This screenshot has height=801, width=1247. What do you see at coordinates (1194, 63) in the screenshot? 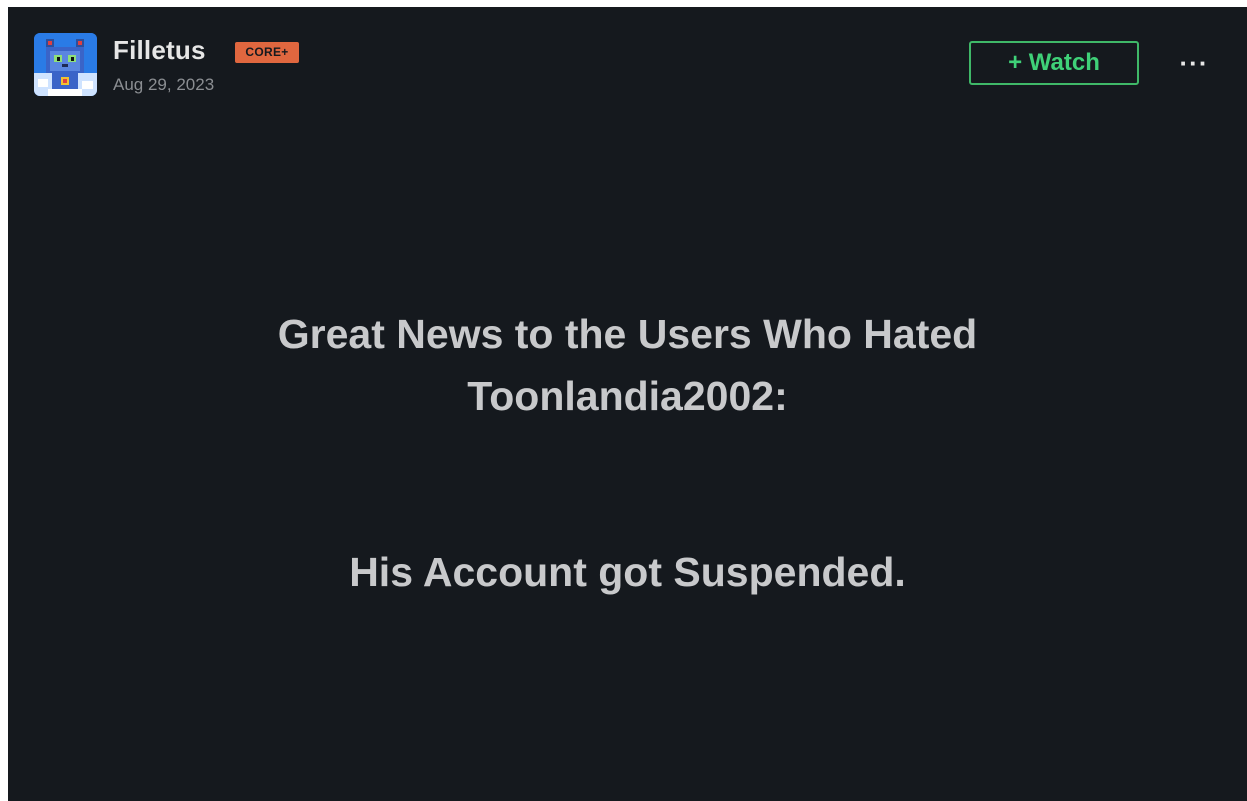
I see `more-options-icon: ···` at bounding box center [1194, 63].